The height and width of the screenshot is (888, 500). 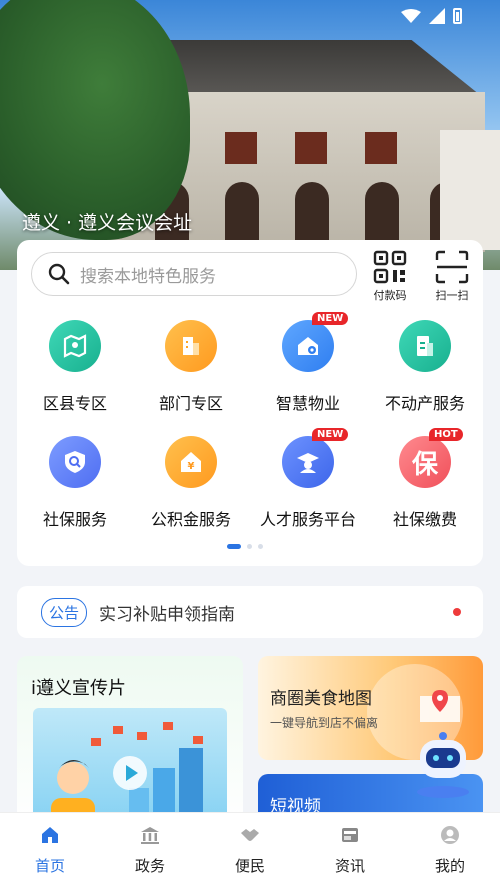 I want to click on nav-home: 首页, so click(x=50, y=850).